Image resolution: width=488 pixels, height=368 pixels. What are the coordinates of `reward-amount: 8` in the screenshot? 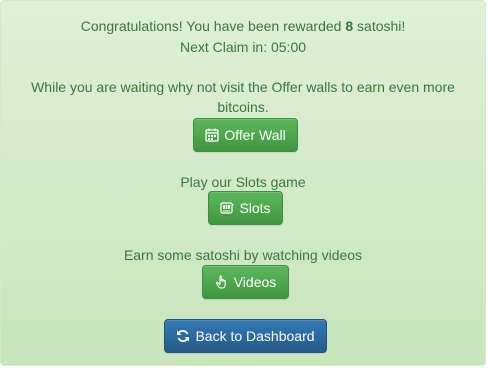 It's located at (349, 26).